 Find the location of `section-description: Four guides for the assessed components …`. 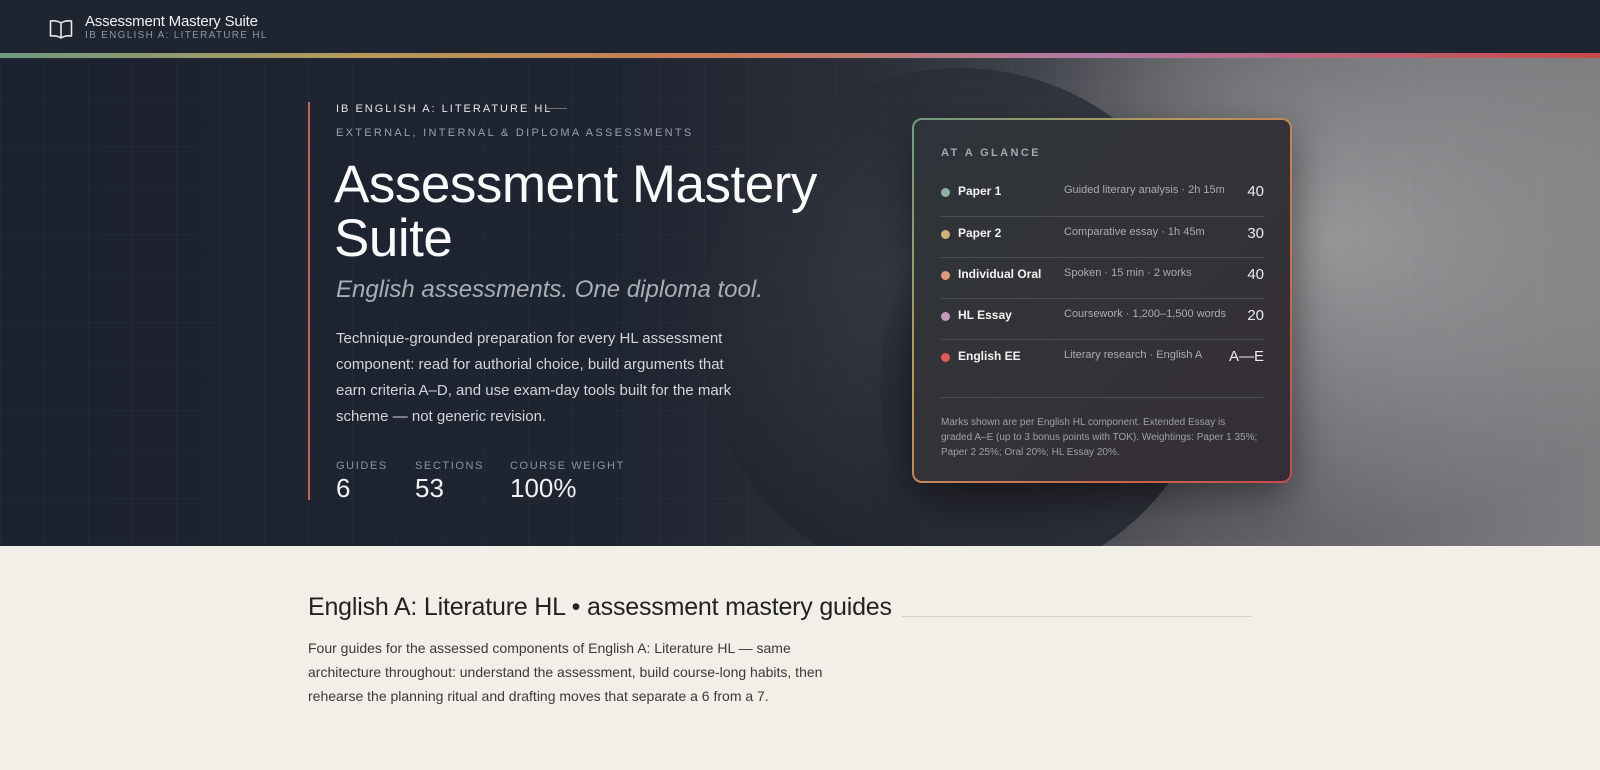

section-description: Four guides for the assessed components … is located at coordinates (565, 672).